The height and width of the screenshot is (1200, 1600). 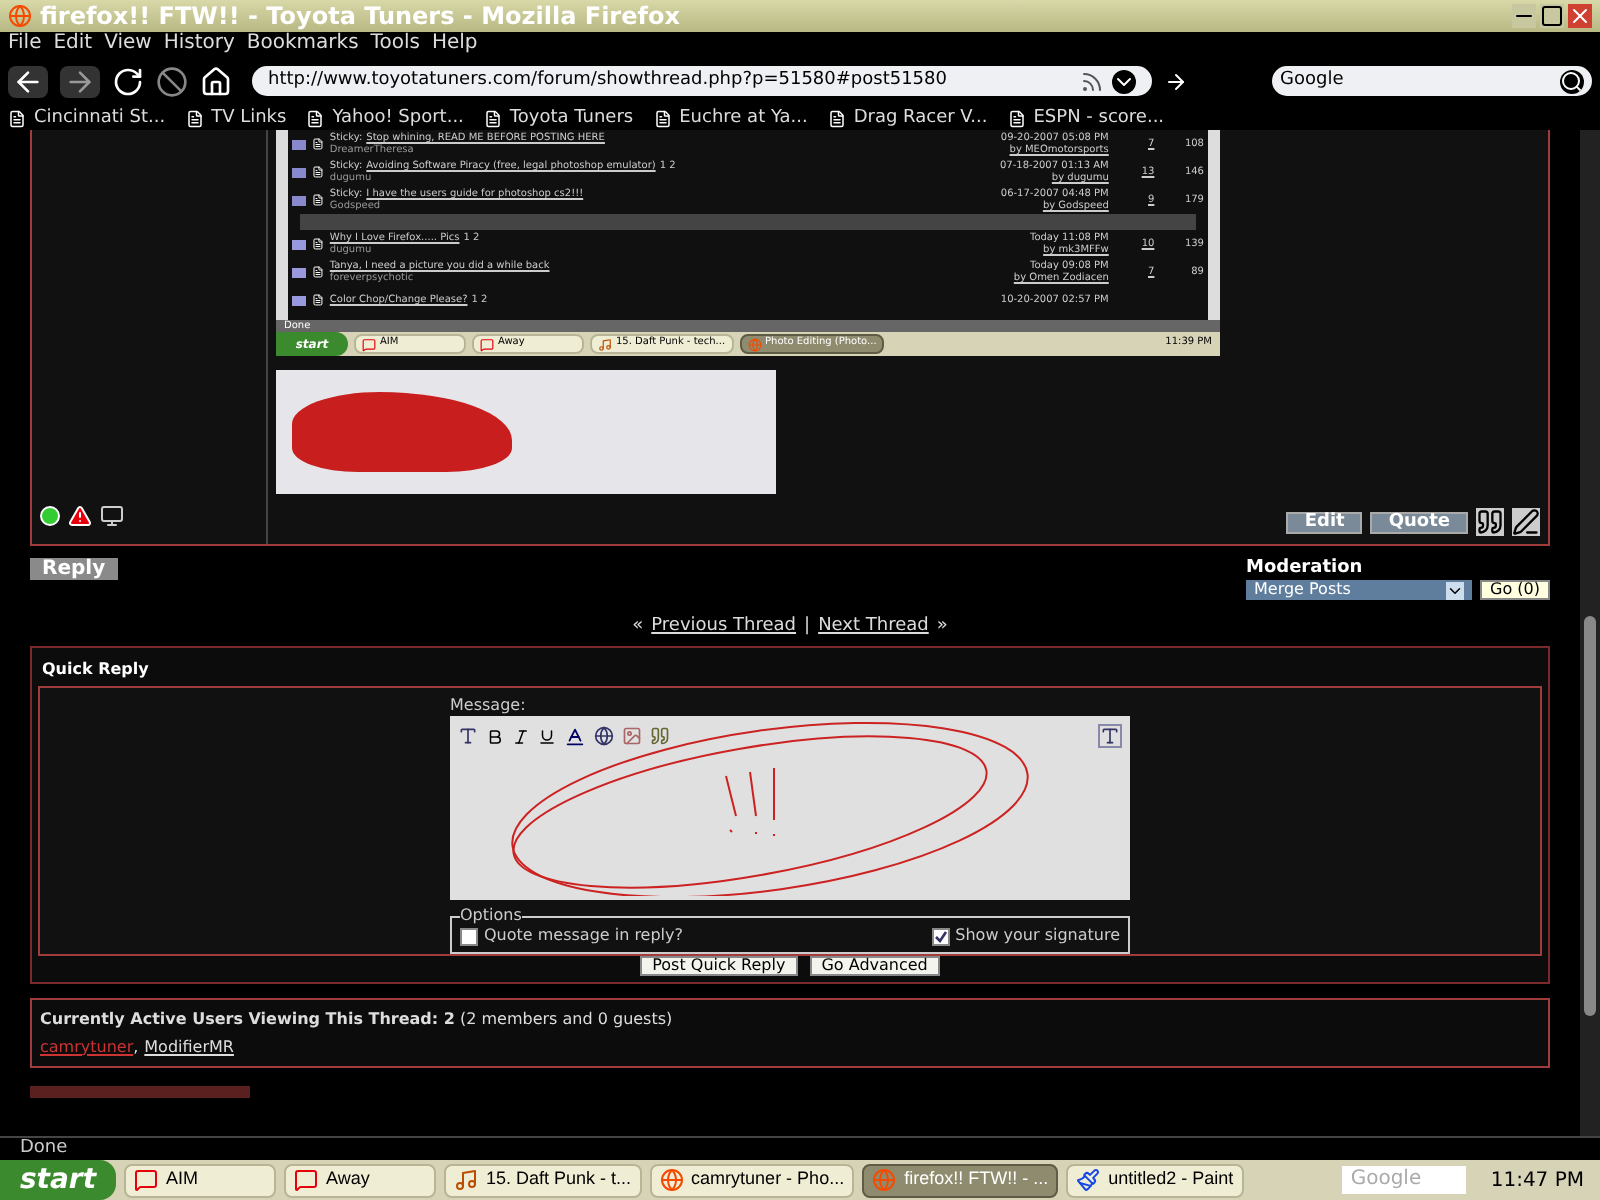 I want to click on link-icon, so click(x=604, y=736).